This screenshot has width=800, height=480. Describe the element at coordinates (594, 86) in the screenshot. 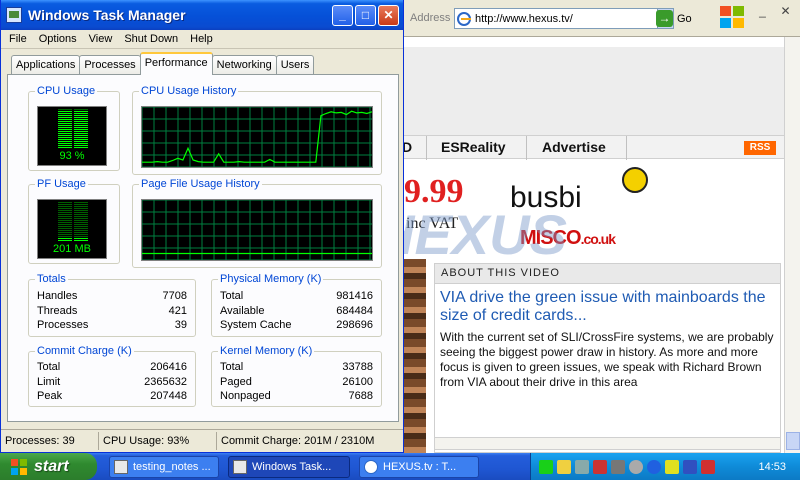

I see `header-band` at that location.